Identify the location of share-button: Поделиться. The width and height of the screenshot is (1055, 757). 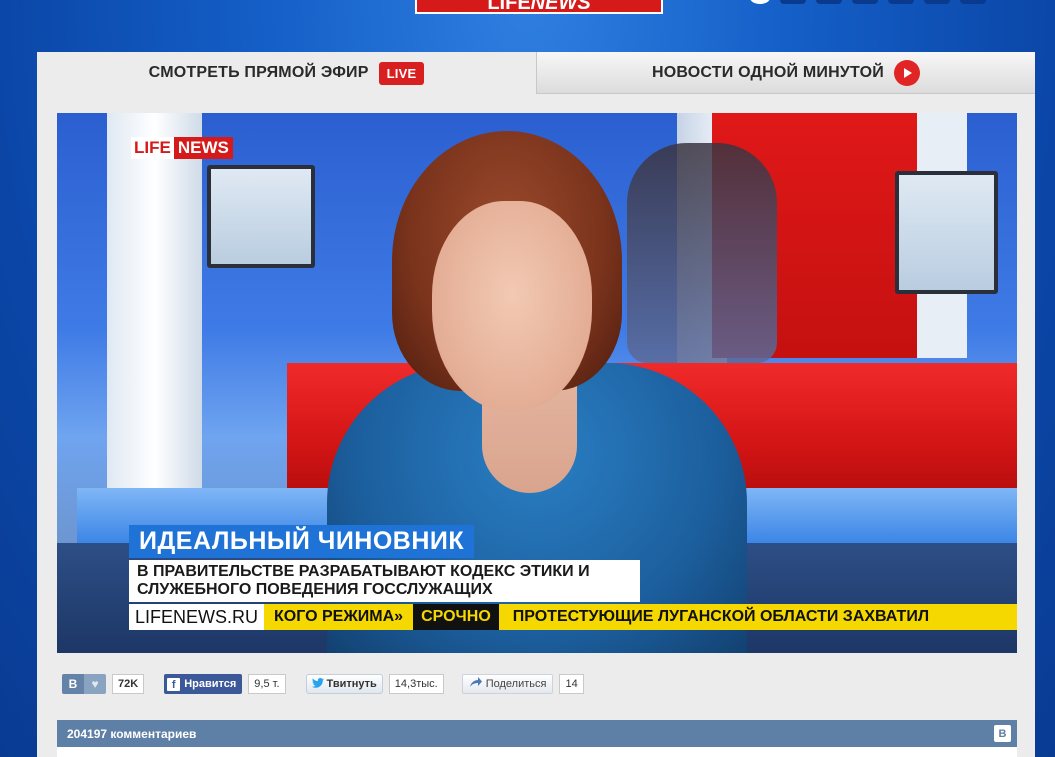
(507, 684).